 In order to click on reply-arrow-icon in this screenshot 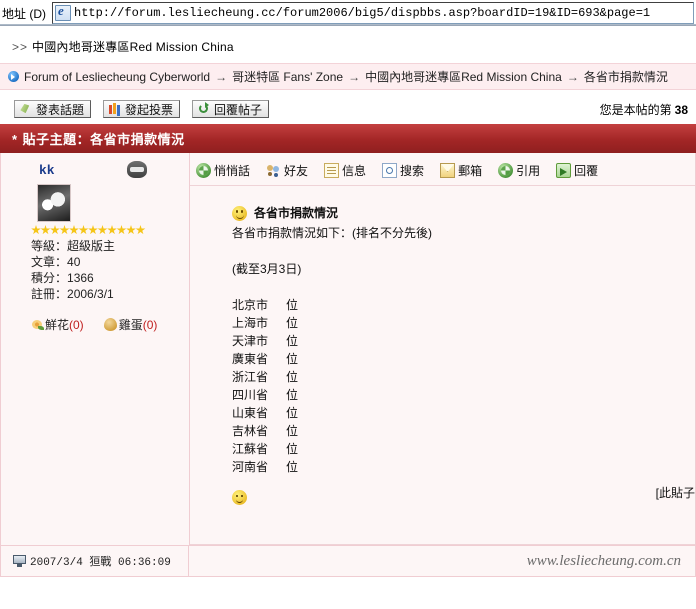, I will do `click(204, 109)`.